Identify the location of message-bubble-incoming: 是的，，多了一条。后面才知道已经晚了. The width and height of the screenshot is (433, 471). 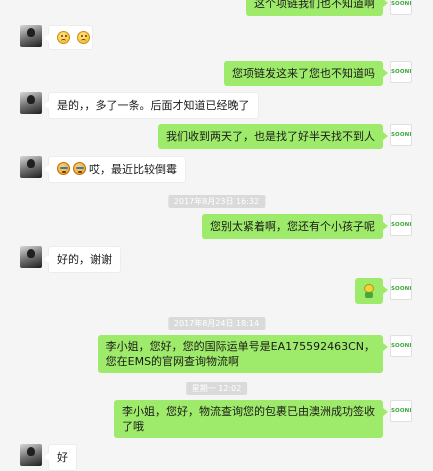
(151, 105).